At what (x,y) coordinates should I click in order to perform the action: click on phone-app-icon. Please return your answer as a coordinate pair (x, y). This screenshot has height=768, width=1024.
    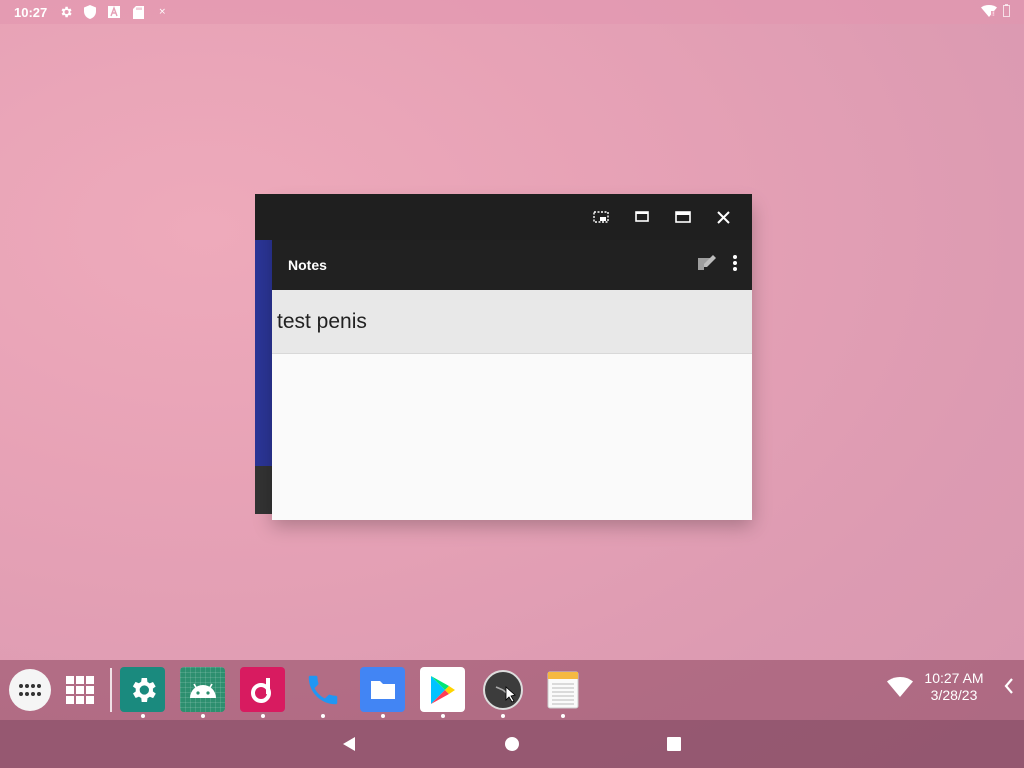
    Looking at the image, I should click on (322, 689).